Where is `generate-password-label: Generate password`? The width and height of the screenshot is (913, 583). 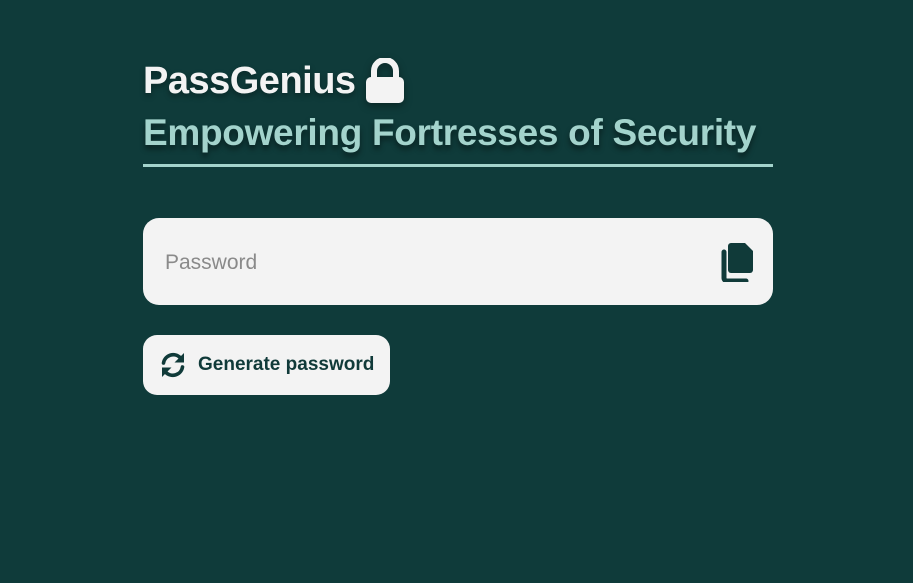 generate-password-label: Generate password is located at coordinates (286, 364).